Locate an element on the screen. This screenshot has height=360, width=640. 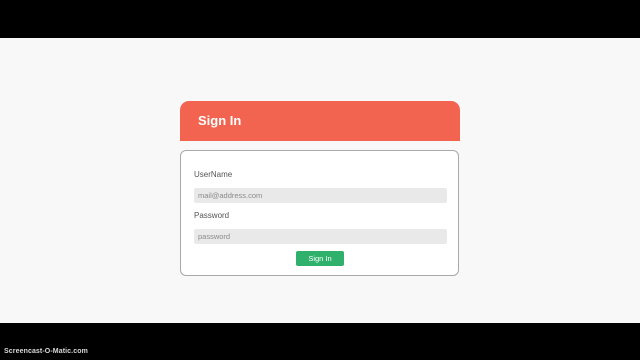
password-label: Password is located at coordinates (212, 215).